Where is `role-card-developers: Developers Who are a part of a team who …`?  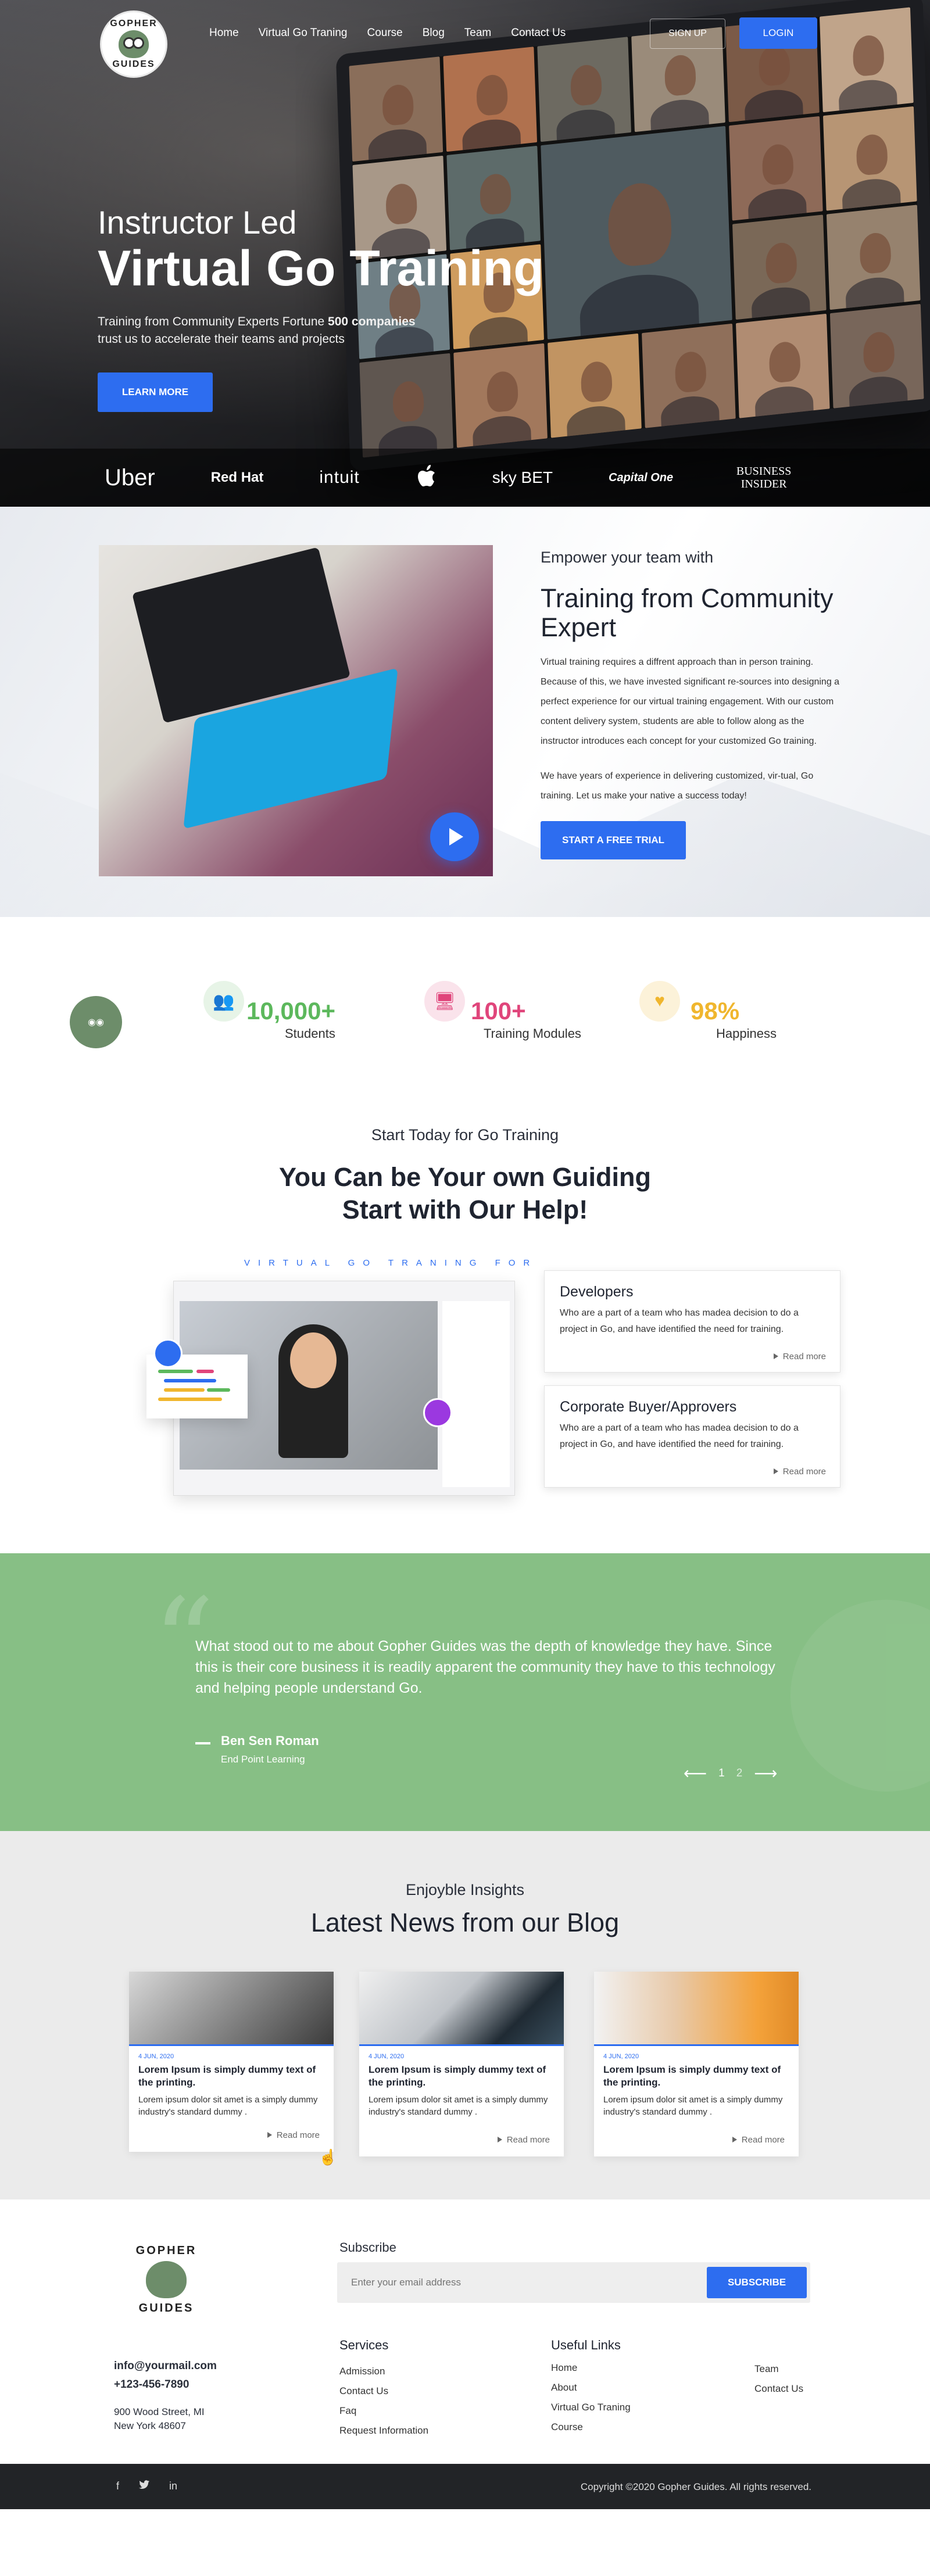
role-card-developers: Developers Who are a part of a team who … is located at coordinates (692, 1321).